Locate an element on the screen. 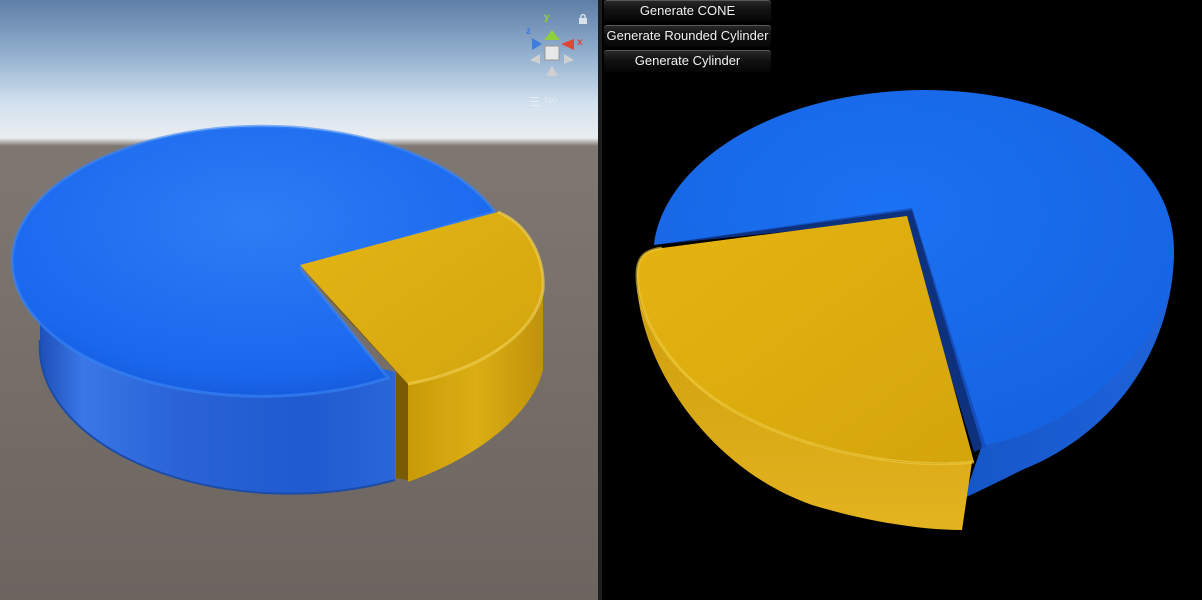 The image size is (1202, 600). menu-icon is located at coordinates (534, 101).